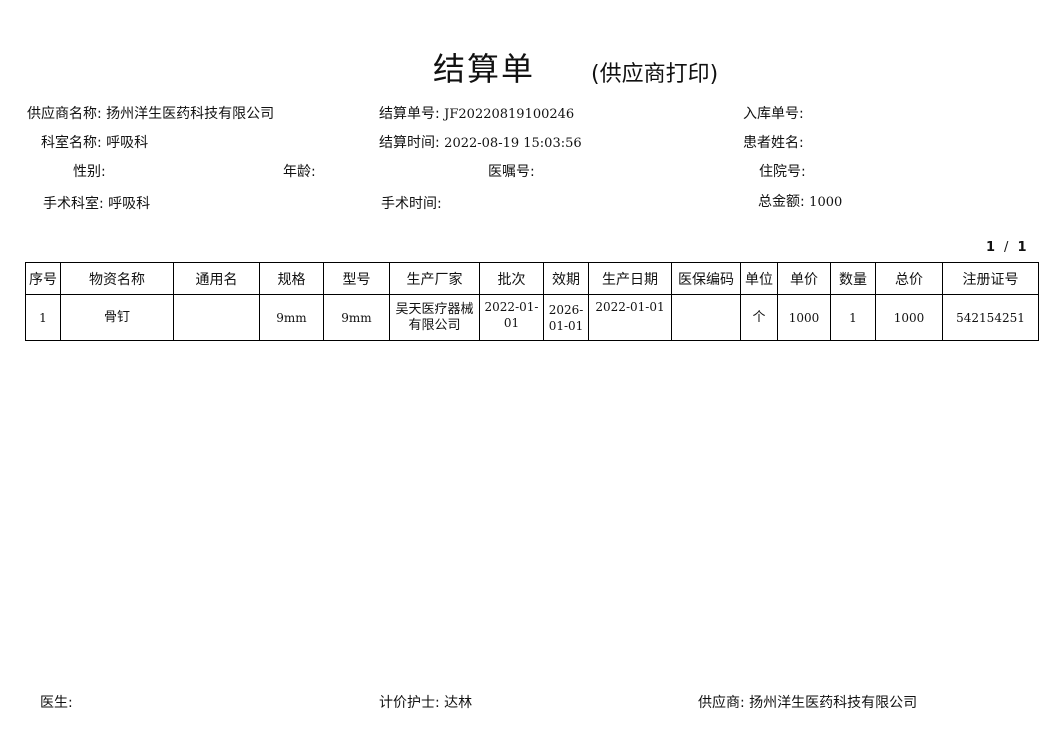  I want to click on order-no-field: 医嘱号:, so click(511, 172).